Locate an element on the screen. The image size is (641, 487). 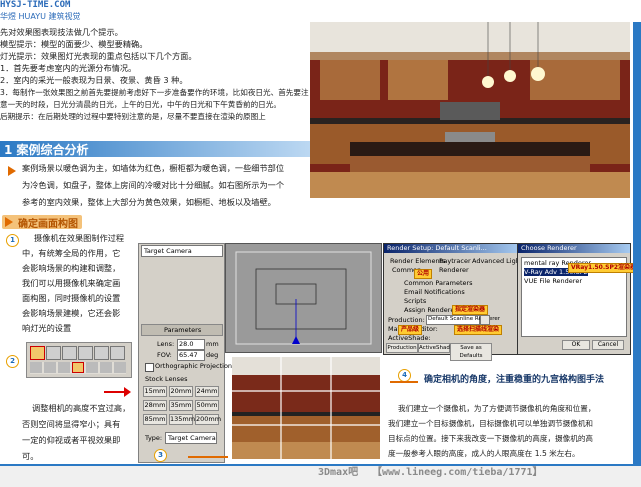
orthographic-checkbox is located at coordinates (149, 367).